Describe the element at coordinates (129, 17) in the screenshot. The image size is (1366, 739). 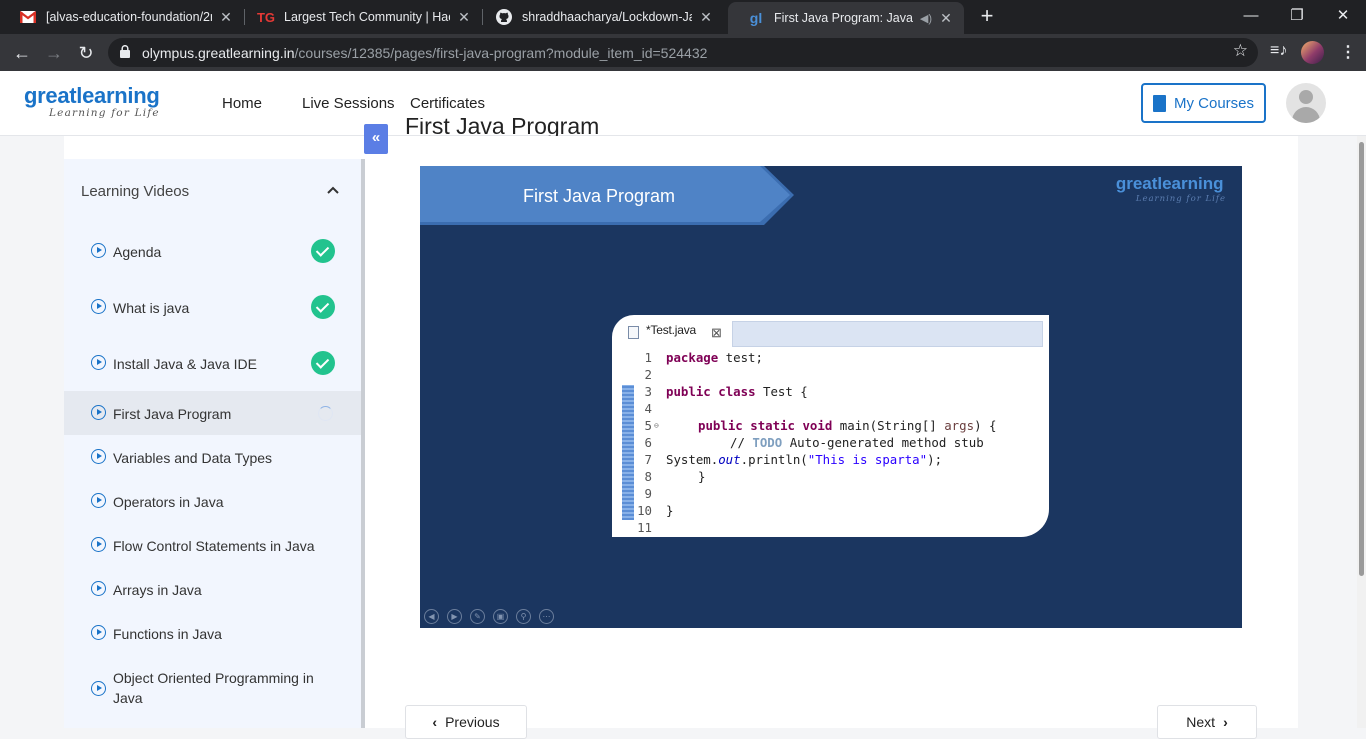
I see `tab-title: [alvas-education-foundation/2nd` at that location.